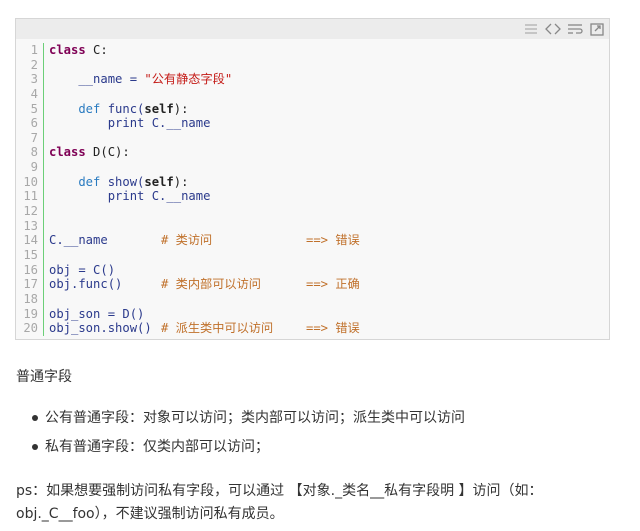 Image resolution: width=640 pixels, height=531 pixels. What do you see at coordinates (312, 29) in the screenshot?
I see `code-toolbar` at bounding box center [312, 29].